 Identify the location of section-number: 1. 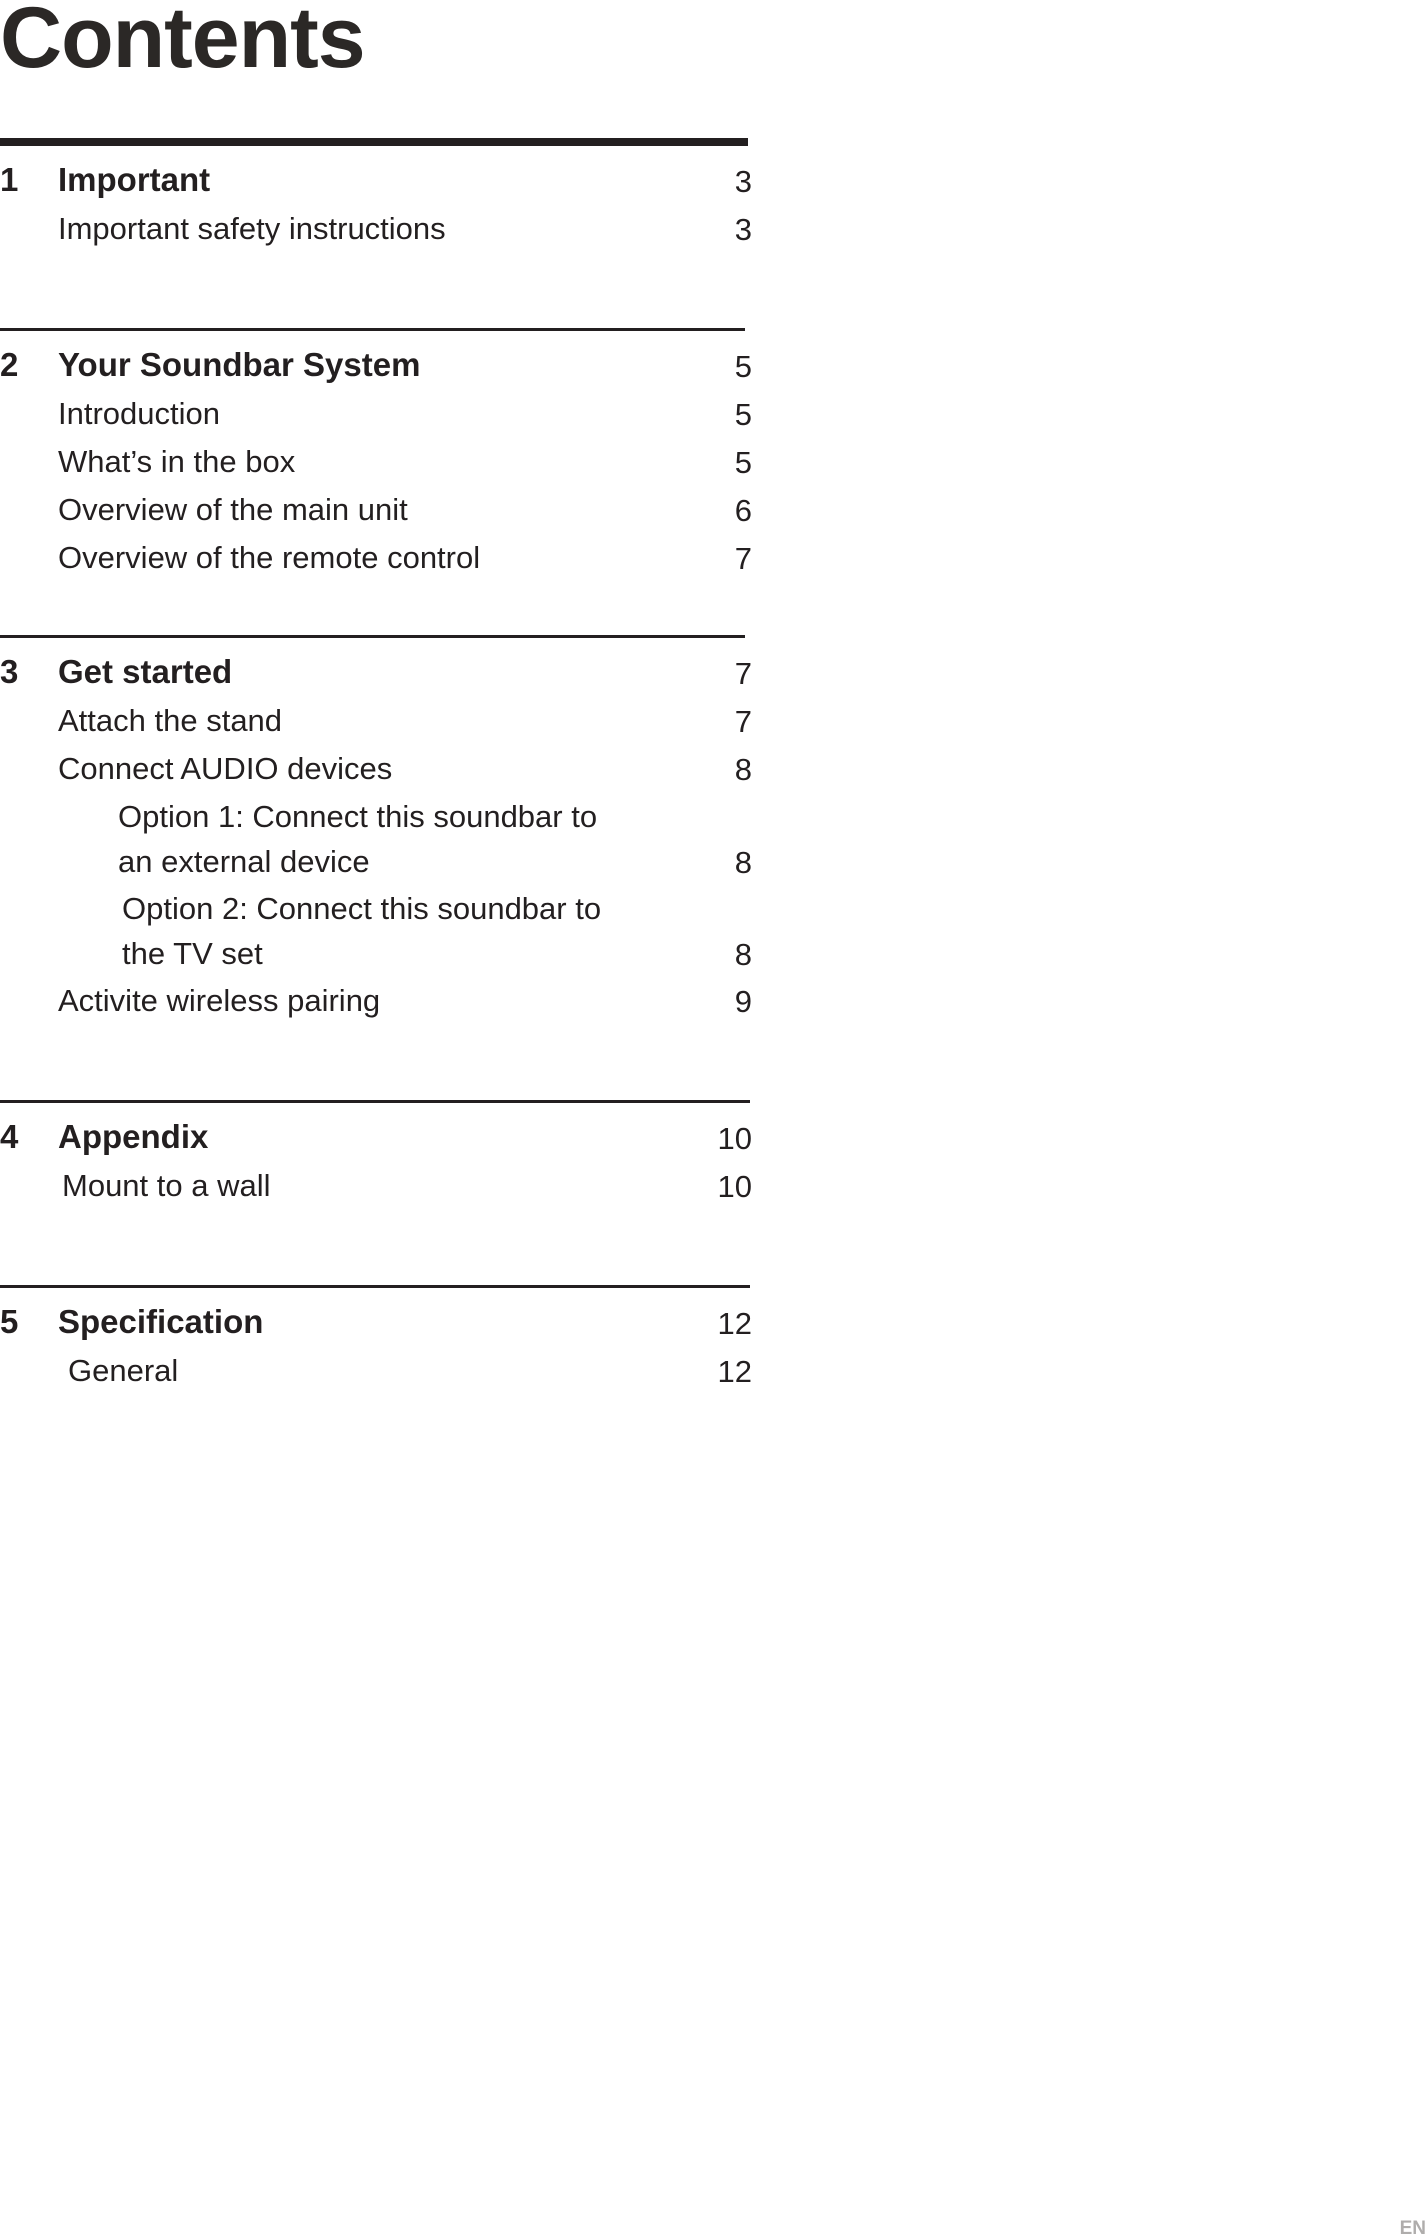
(9, 179).